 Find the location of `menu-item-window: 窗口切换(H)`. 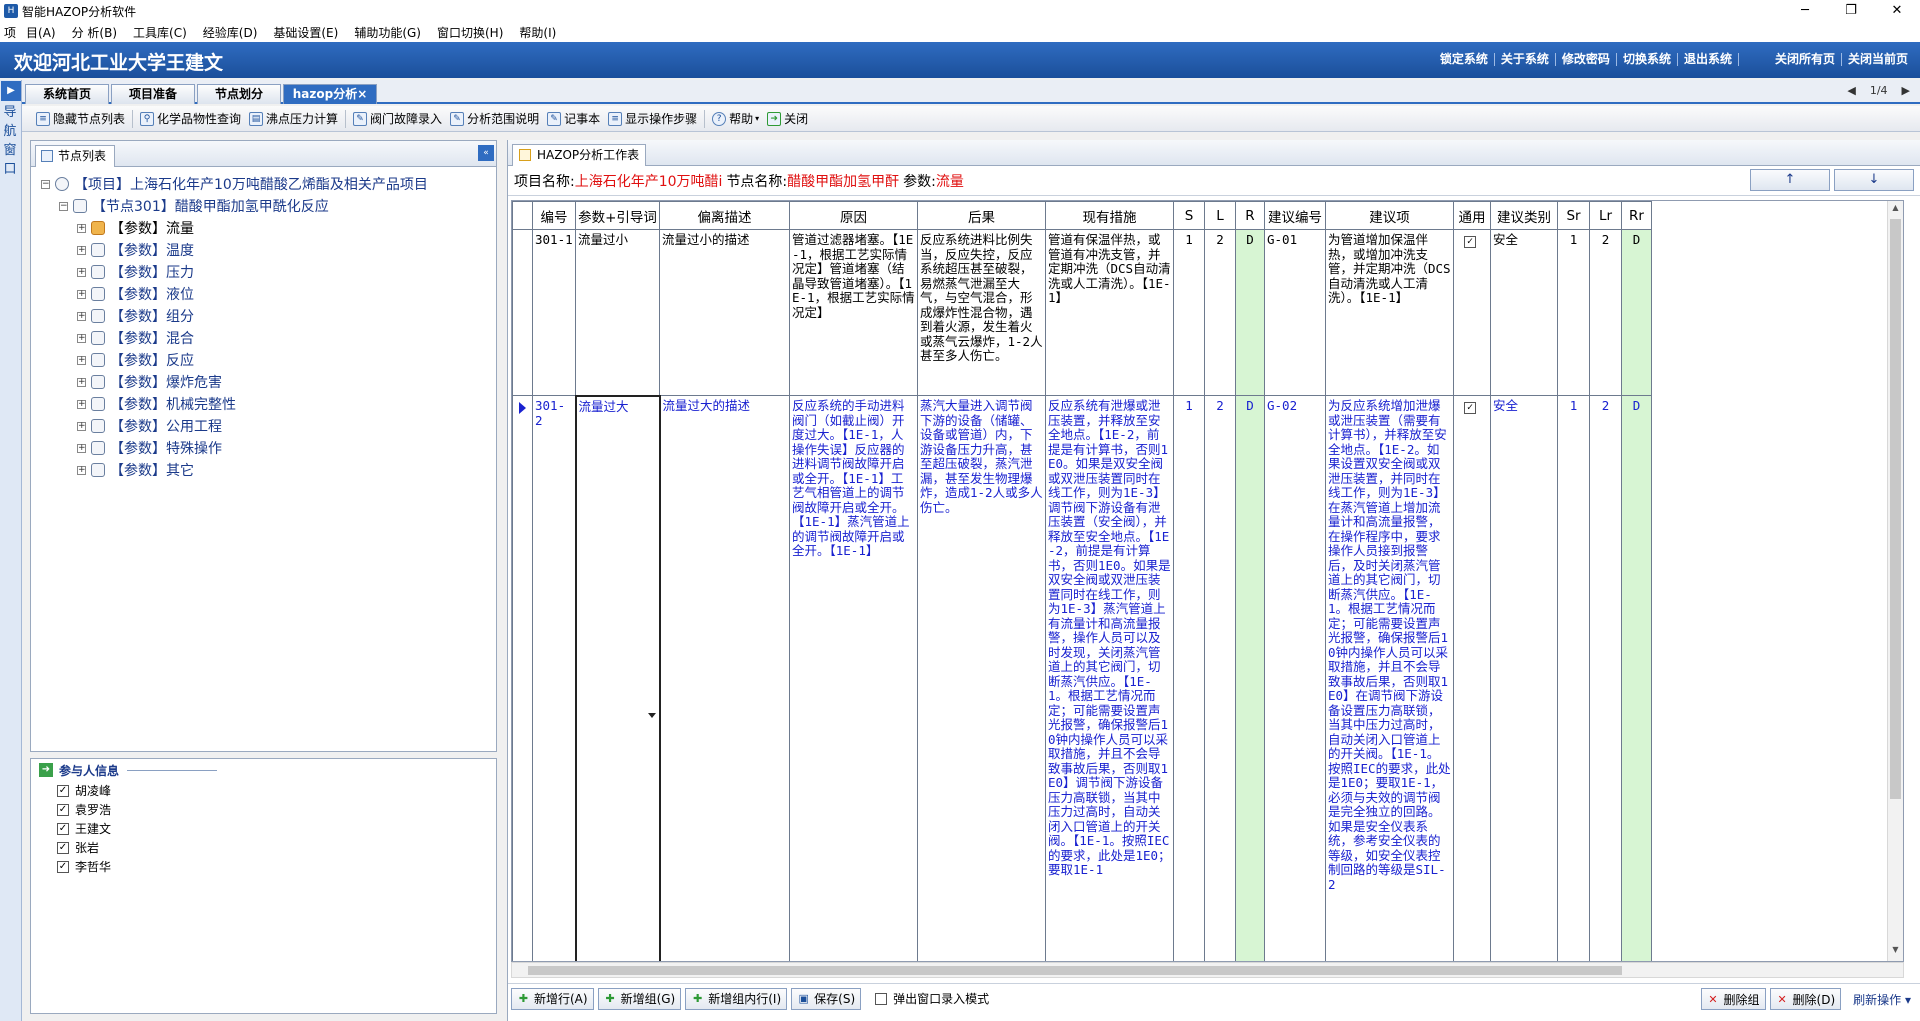

menu-item-window: 窗口切换(H) is located at coordinates (470, 32).